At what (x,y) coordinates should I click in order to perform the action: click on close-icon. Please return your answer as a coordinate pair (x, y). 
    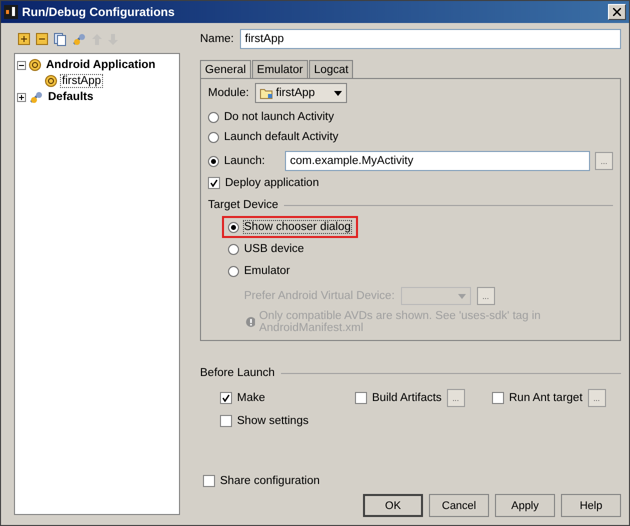
    Looking at the image, I should click on (617, 12).